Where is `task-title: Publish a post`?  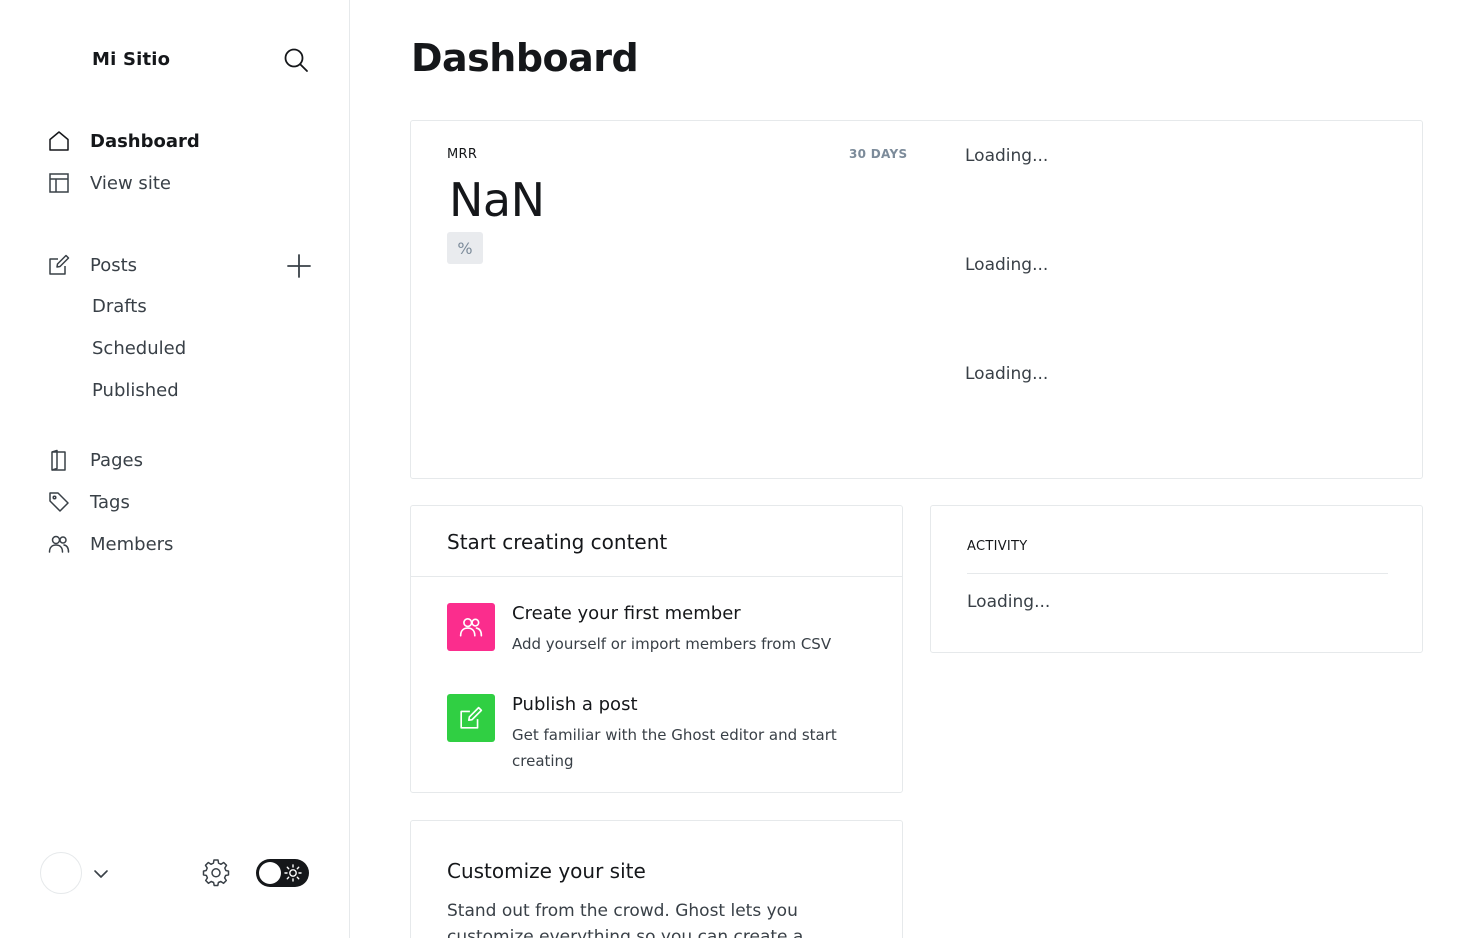 task-title: Publish a post is located at coordinates (575, 704).